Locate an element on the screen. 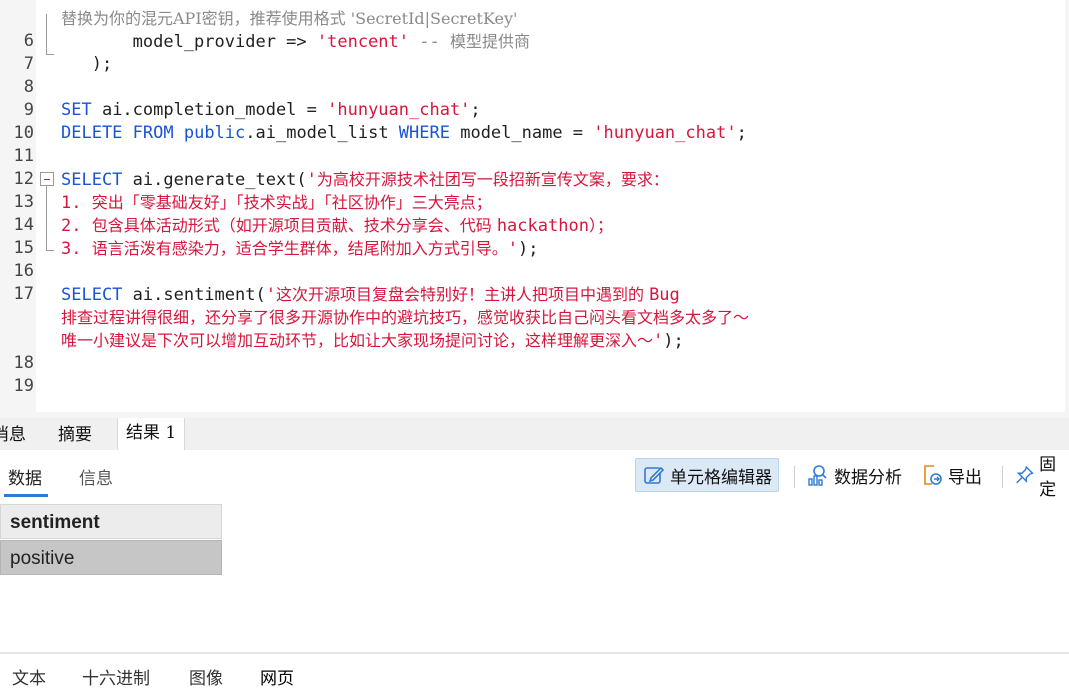 The width and height of the screenshot is (1069, 688). result-sub-toolbar: 数据 信息 单元格编辑器 数据分析 导出 固定 is located at coordinates (534, 475).